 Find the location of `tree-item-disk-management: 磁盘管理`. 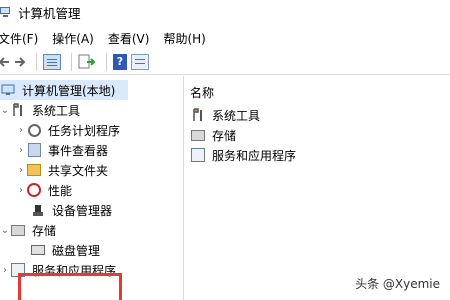

tree-item-disk-management: 磁盘管理 is located at coordinates (65, 250).